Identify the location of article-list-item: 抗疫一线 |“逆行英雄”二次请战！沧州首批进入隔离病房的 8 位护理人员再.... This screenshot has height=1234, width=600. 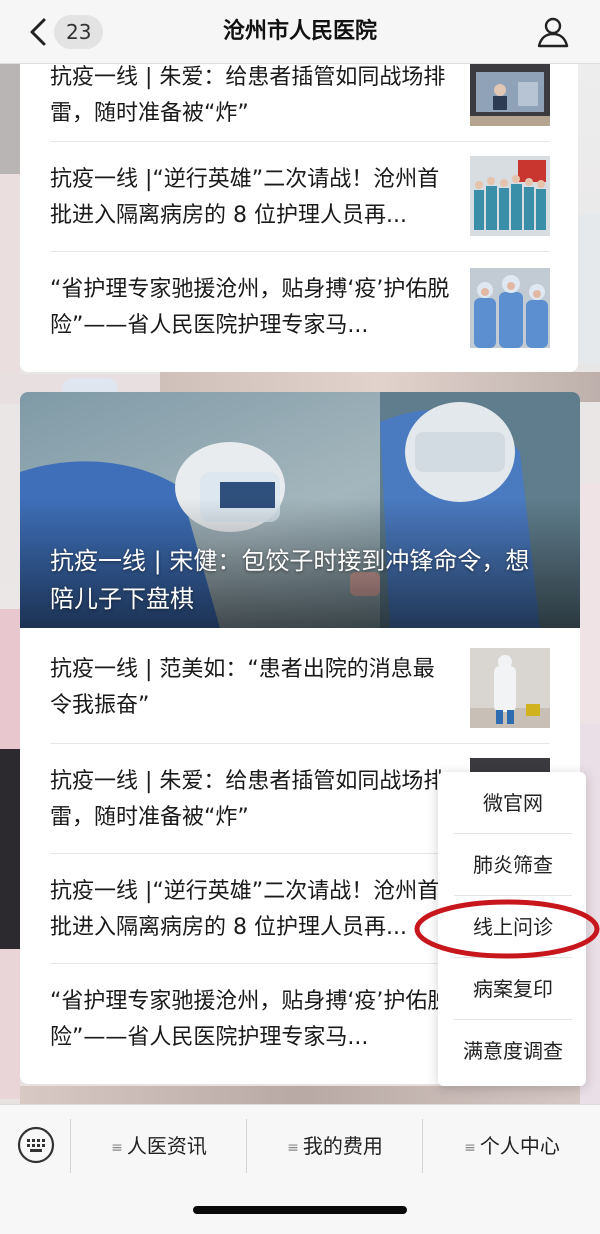
(300, 197).